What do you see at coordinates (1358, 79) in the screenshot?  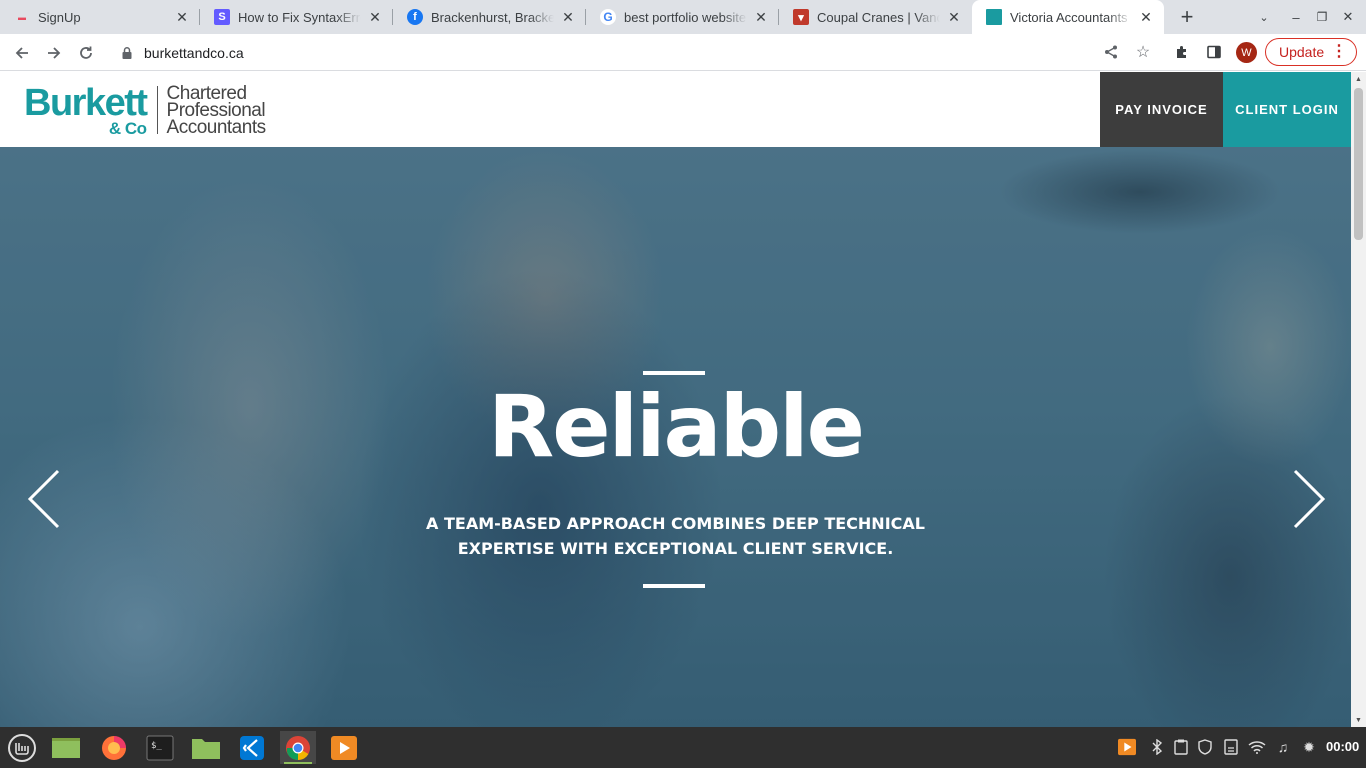 I see `scroll-up-arrow-icon: ▲` at bounding box center [1358, 79].